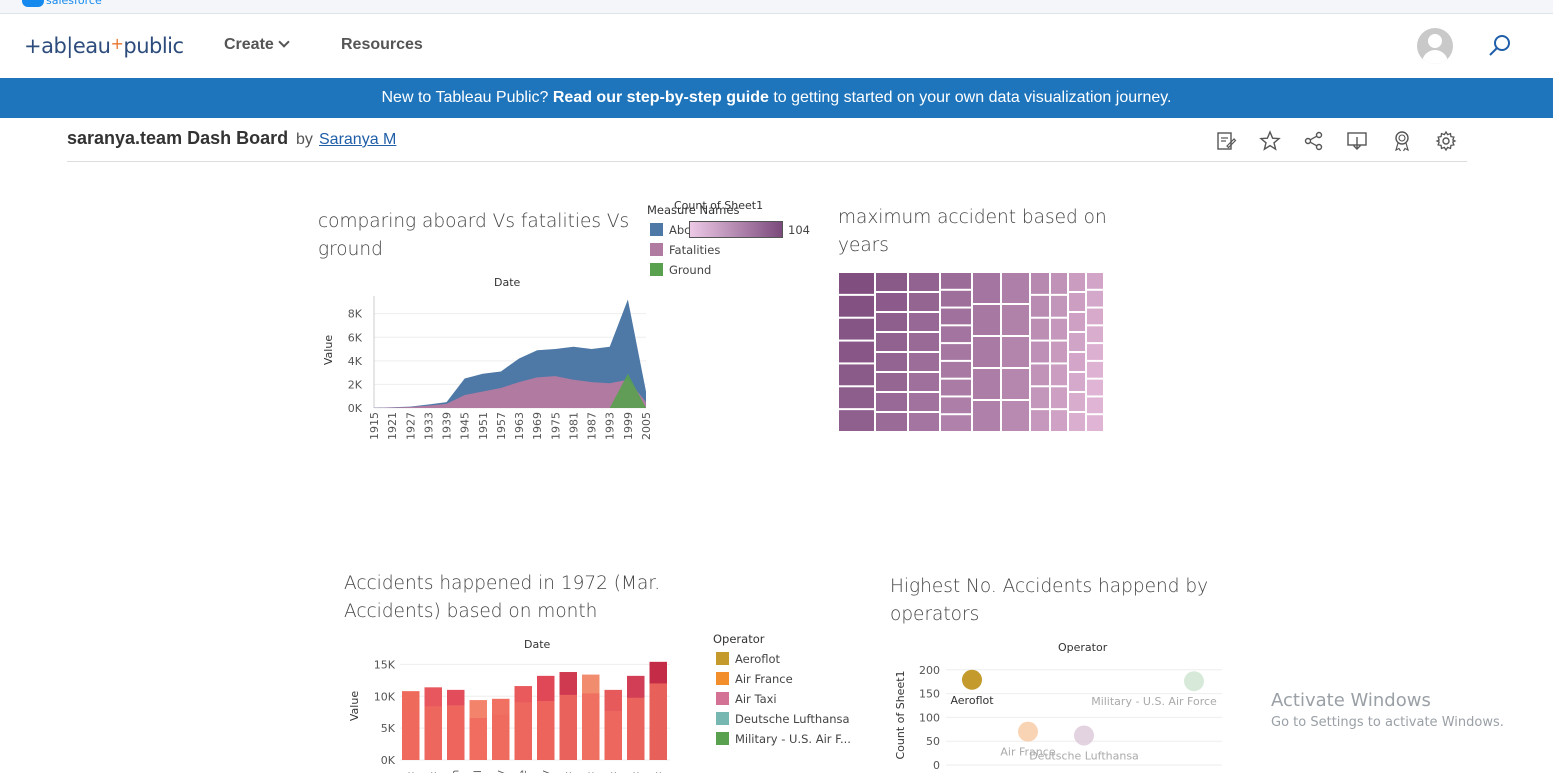 The height and width of the screenshot is (775, 1553). What do you see at coordinates (776, 7) in the screenshot?
I see `salesforce-strip: salesforce` at bounding box center [776, 7].